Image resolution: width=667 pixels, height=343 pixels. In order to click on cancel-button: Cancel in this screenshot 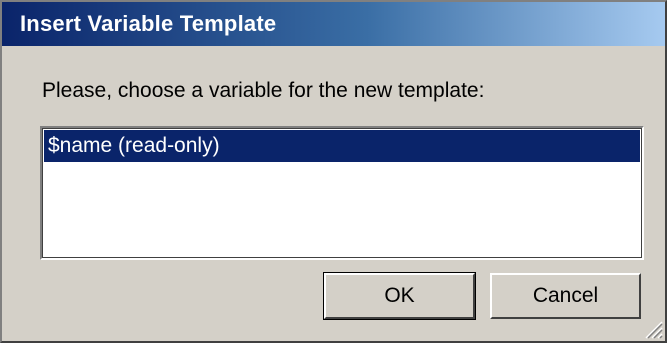, I will do `click(565, 296)`.